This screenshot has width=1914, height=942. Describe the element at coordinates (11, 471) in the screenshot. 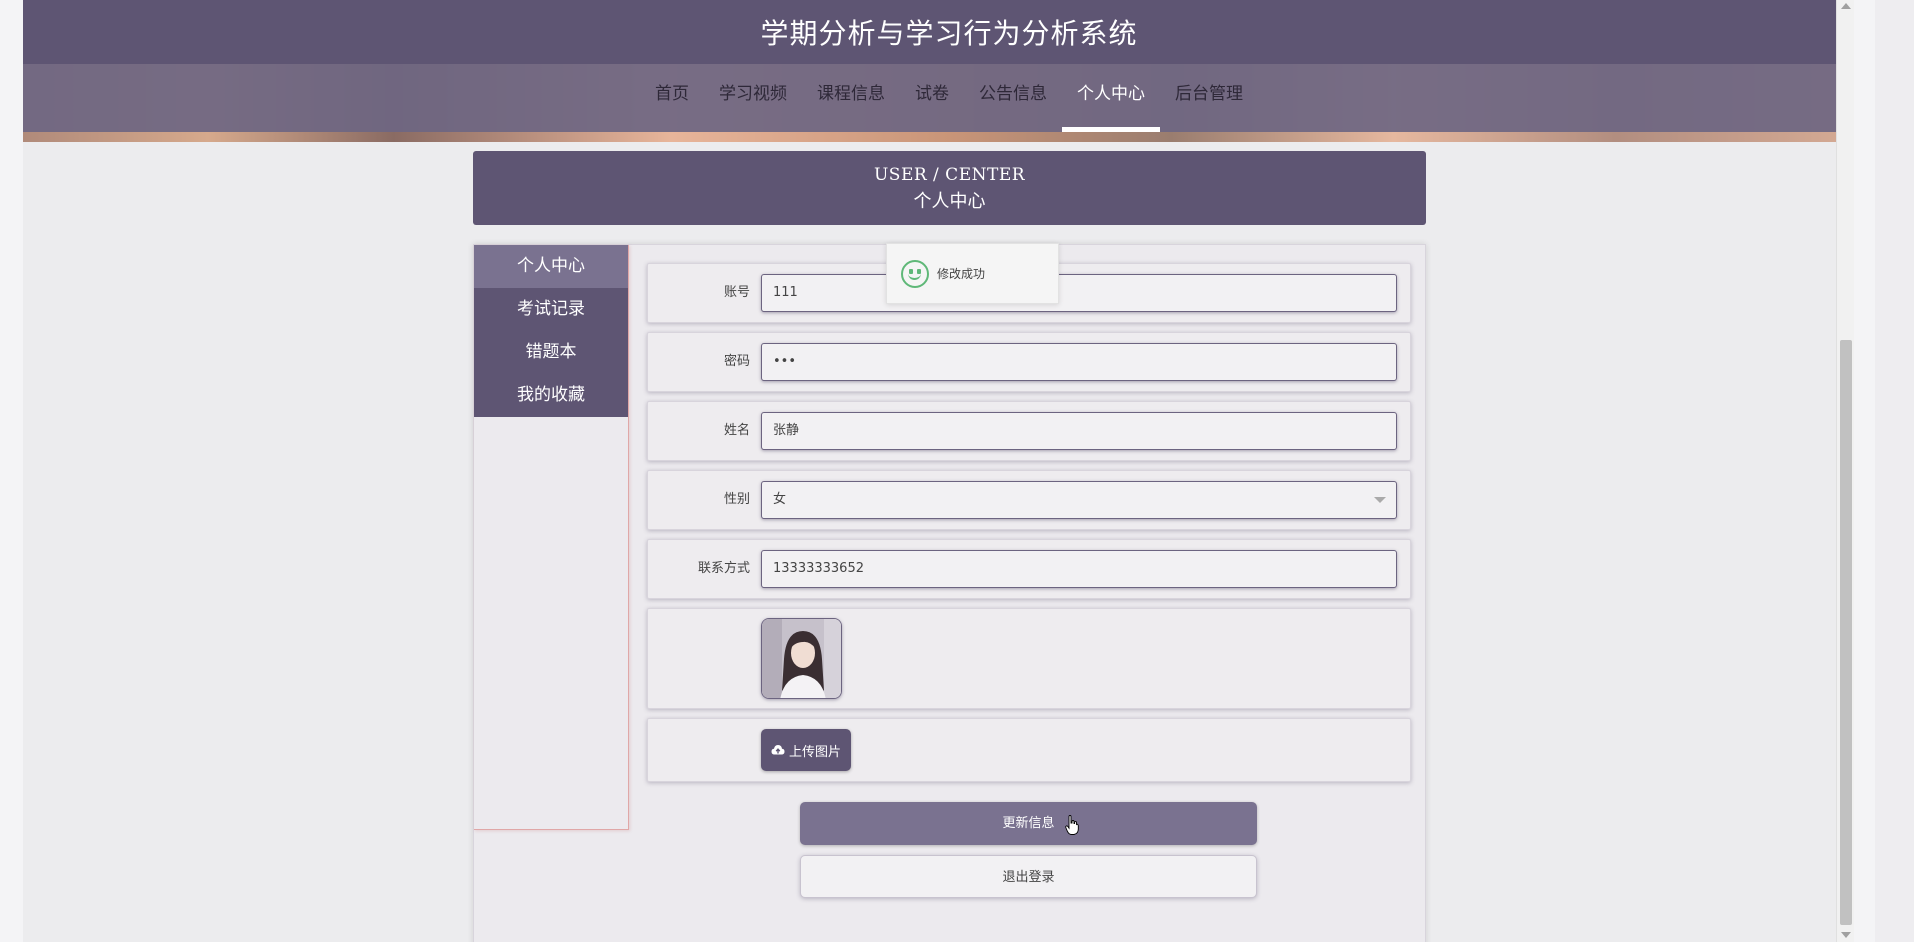

I see `left-gutter` at that location.